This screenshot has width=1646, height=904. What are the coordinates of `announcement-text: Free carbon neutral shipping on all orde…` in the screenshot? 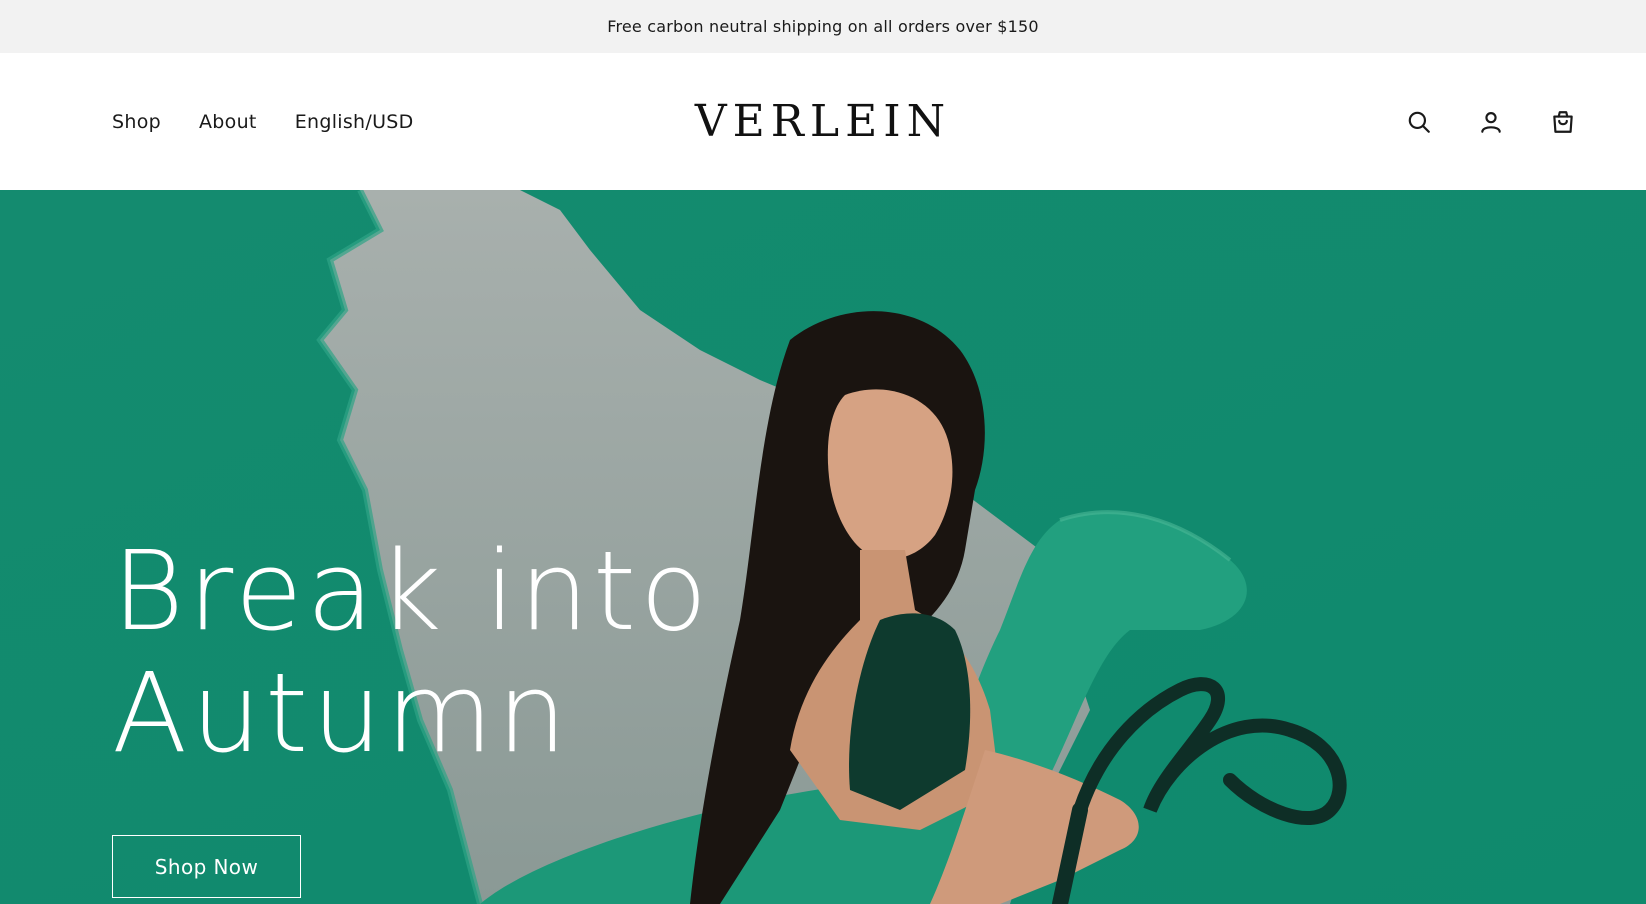 It's located at (823, 26).